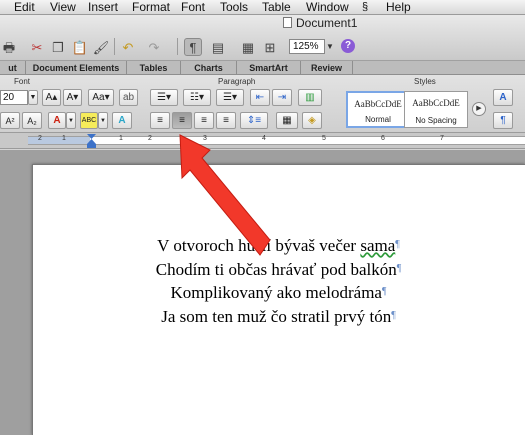 This screenshot has height=435, width=525. What do you see at coordinates (218, 47) in the screenshot?
I see `sidebar-toggle-icon: ▤` at bounding box center [218, 47].